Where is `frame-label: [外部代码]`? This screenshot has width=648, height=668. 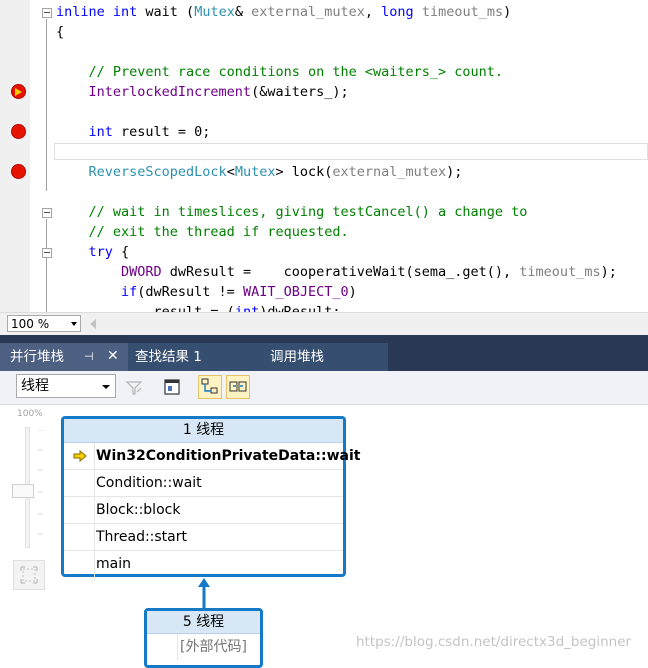 frame-label: [外部代码] is located at coordinates (213, 647).